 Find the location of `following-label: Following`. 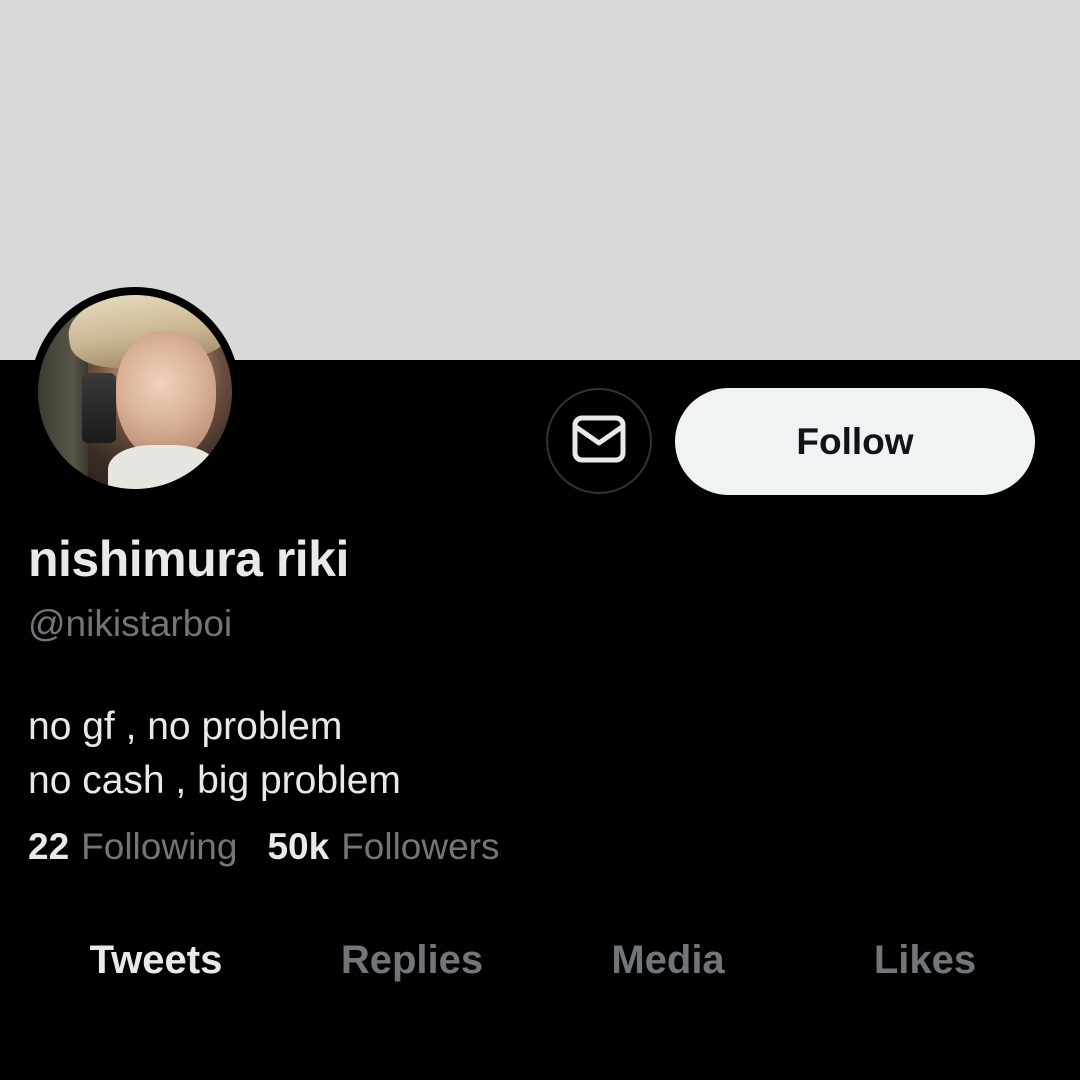

following-label: Following is located at coordinates (159, 846).